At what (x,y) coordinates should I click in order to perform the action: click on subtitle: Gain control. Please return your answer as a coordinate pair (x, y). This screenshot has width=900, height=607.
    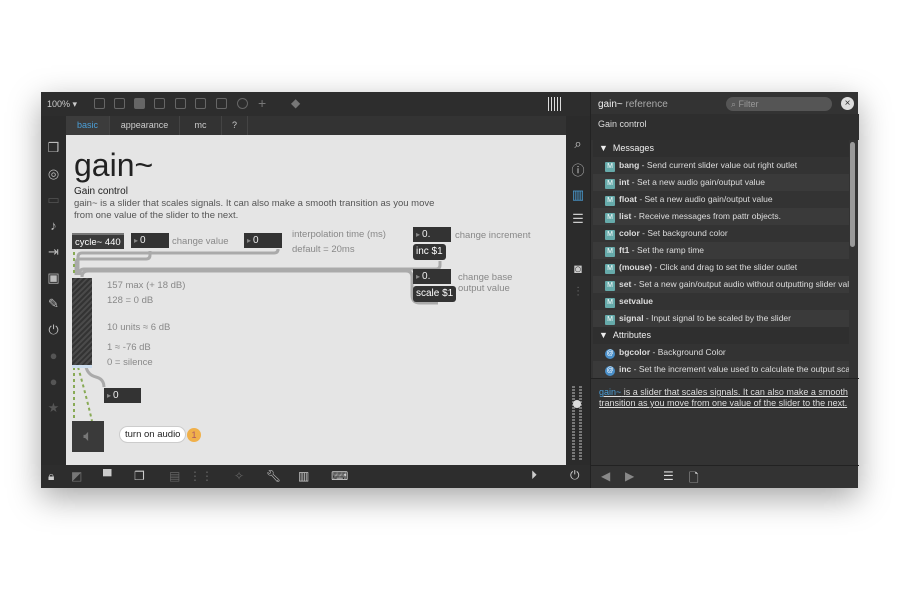
    Looking at the image, I should click on (101, 191).